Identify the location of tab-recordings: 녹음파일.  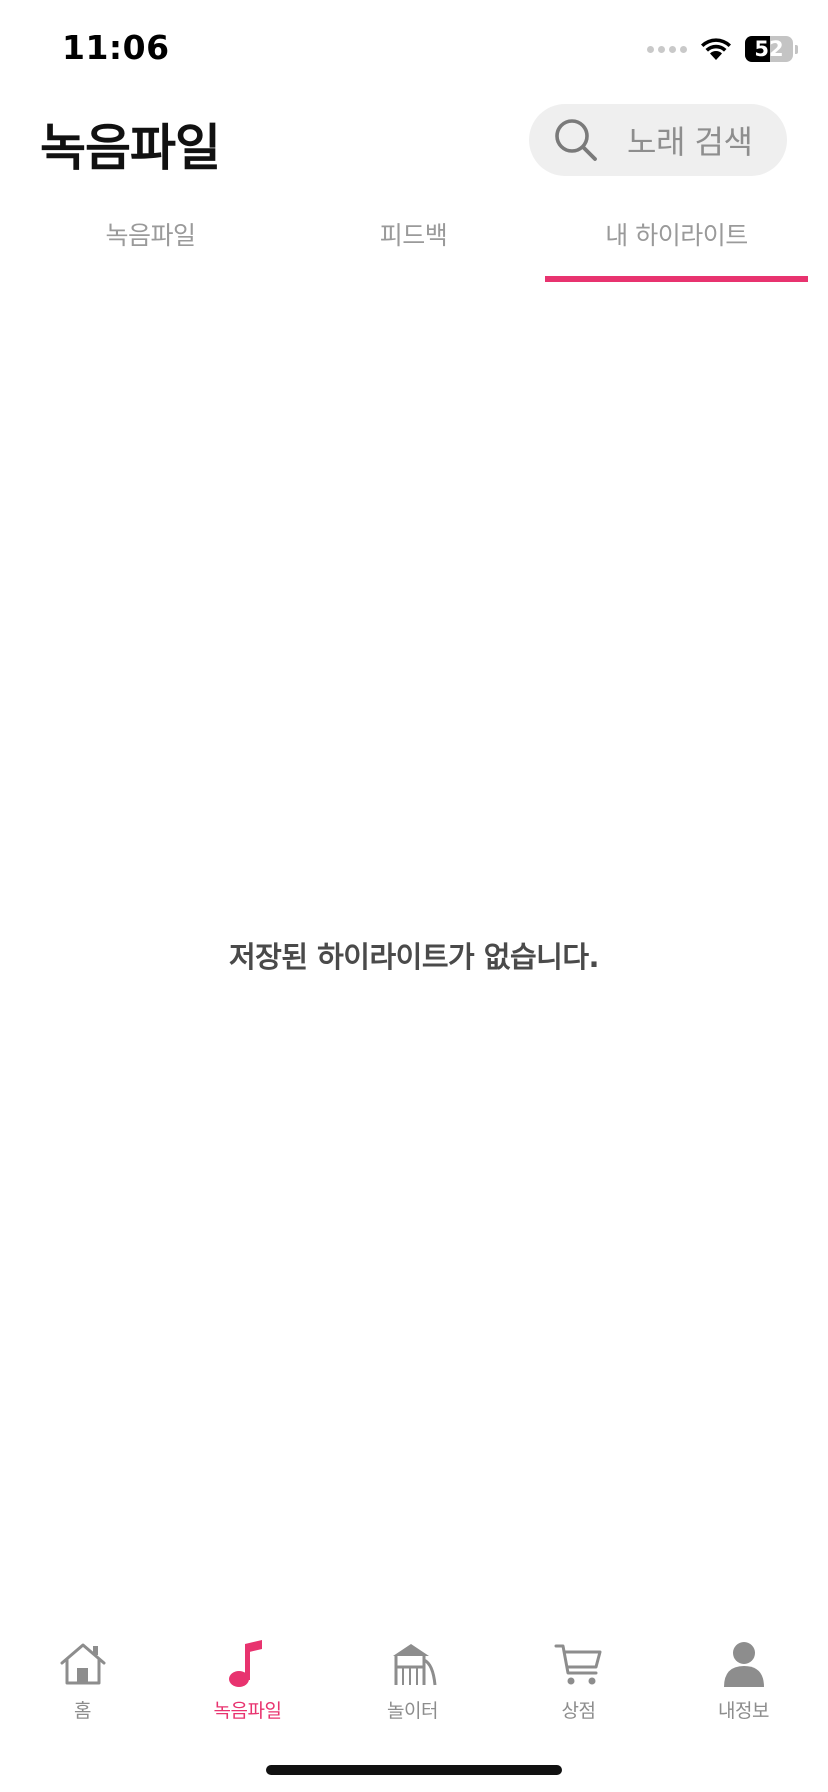
(150, 242).